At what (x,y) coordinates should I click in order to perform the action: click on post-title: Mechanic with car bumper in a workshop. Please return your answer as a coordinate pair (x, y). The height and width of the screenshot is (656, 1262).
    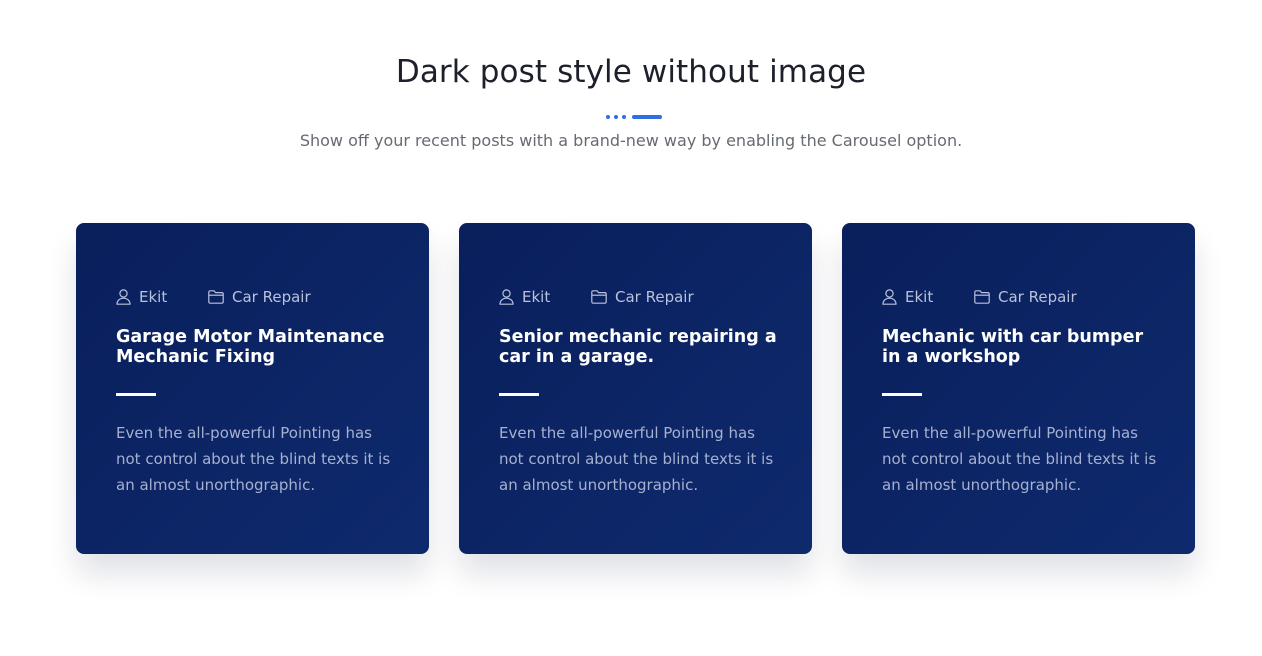
    Looking at the image, I should click on (1022, 347).